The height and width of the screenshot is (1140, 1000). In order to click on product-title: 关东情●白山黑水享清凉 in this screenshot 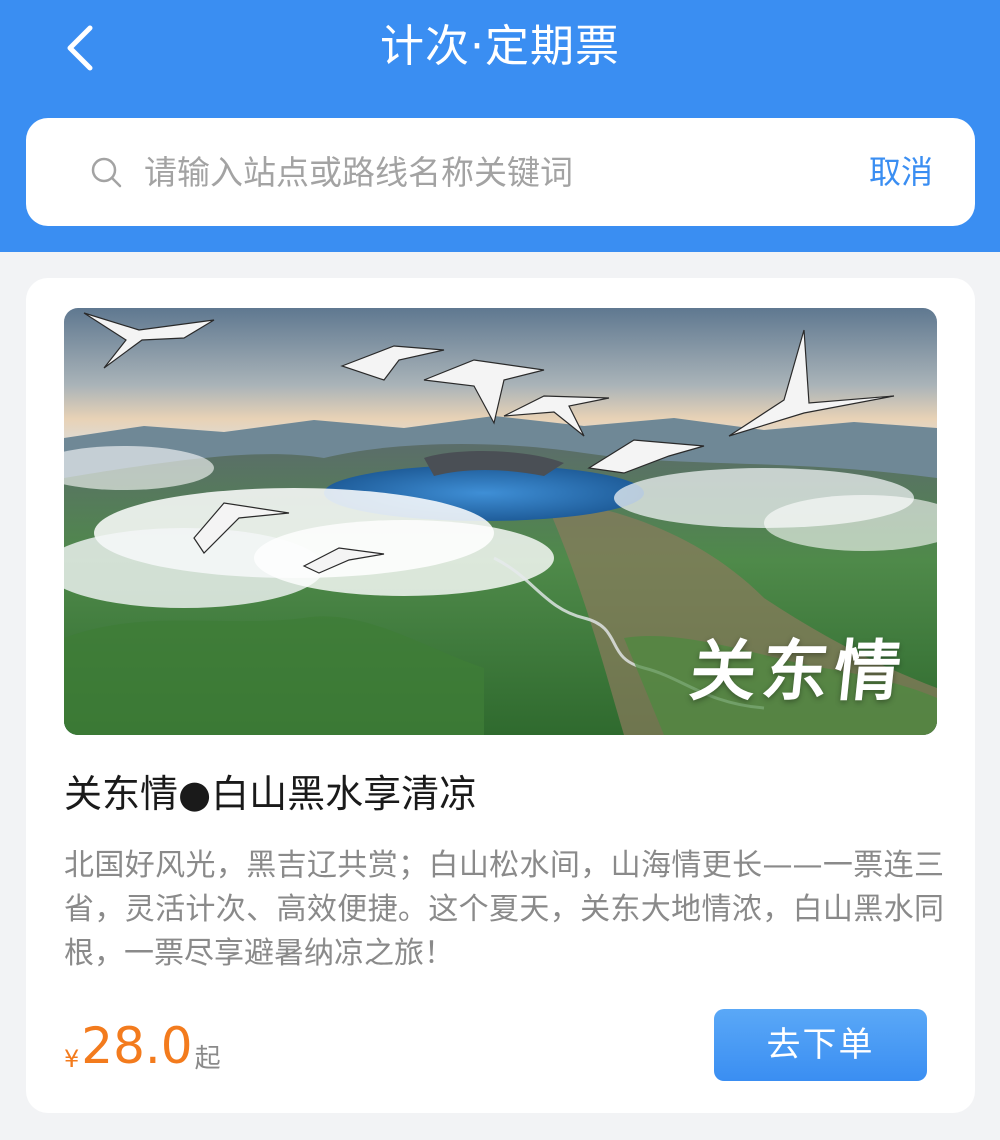, I will do `click(271, 794)`.